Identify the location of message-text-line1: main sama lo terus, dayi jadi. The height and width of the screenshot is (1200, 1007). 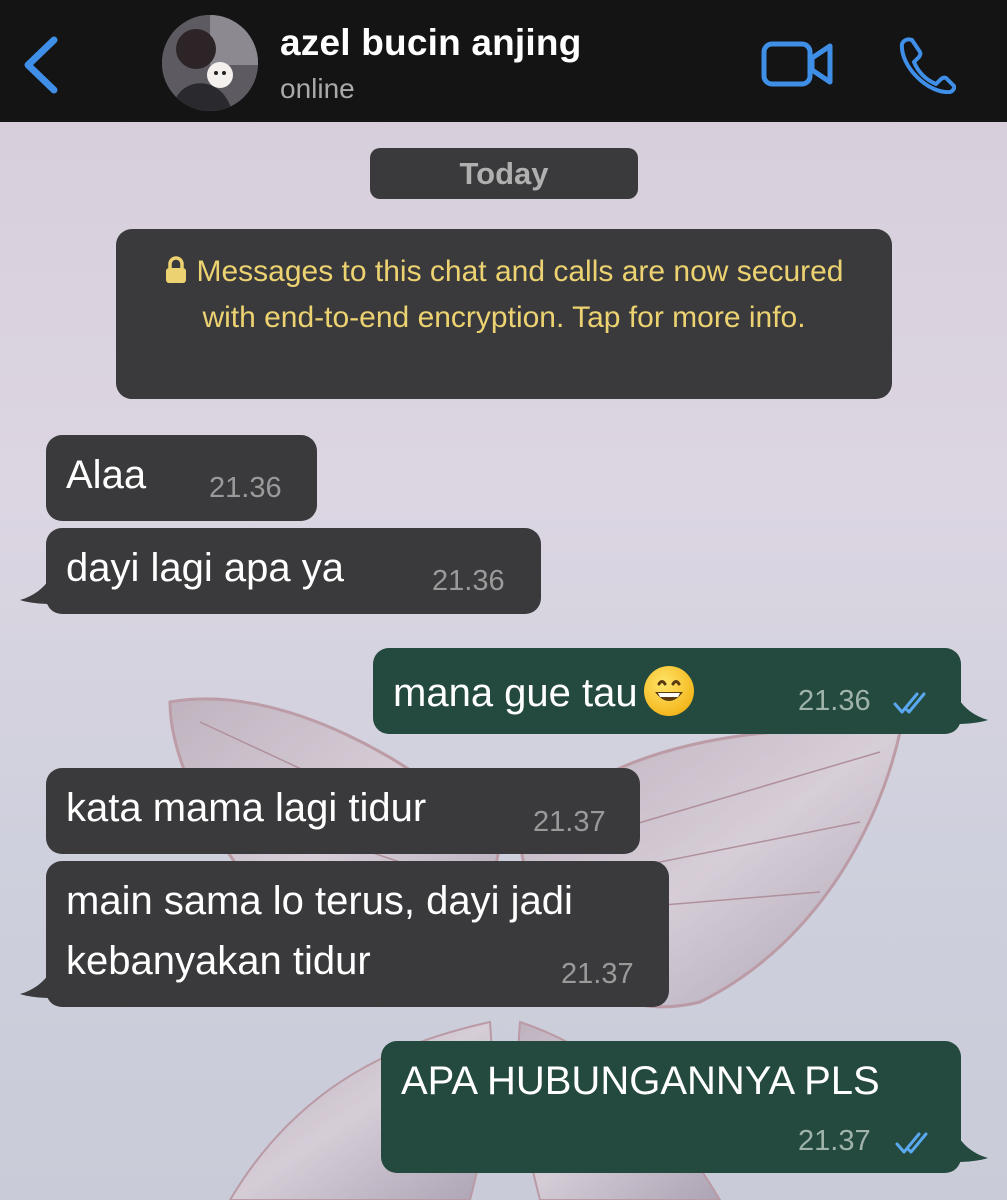
(319, 901).